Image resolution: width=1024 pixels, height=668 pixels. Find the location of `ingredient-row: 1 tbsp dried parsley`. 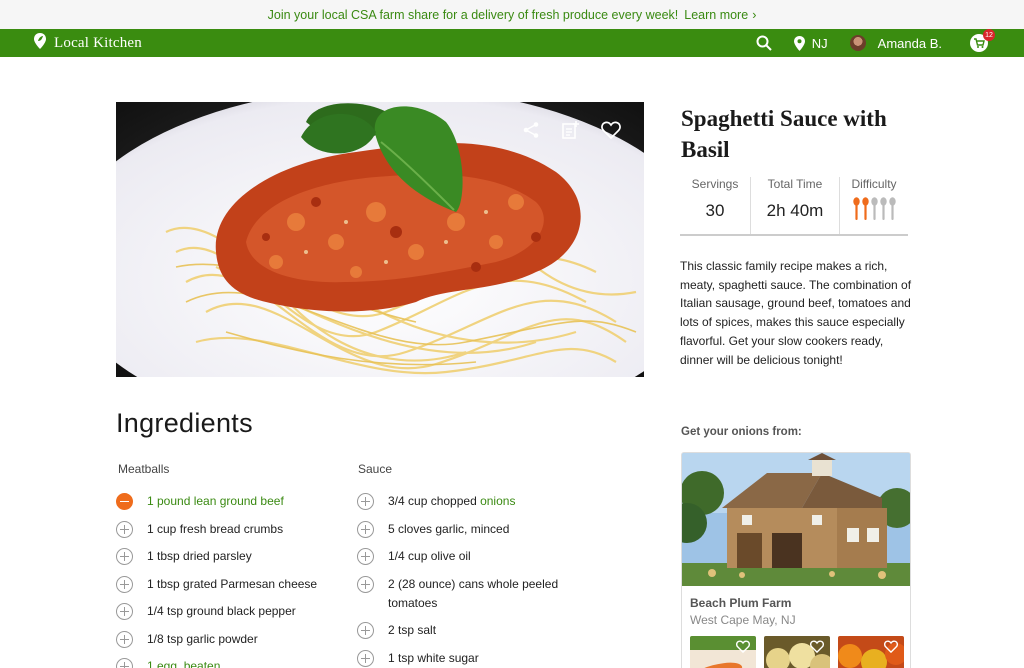

ingredient-row: 1 tbsp dried parsley is located at coordinates (226, 556).